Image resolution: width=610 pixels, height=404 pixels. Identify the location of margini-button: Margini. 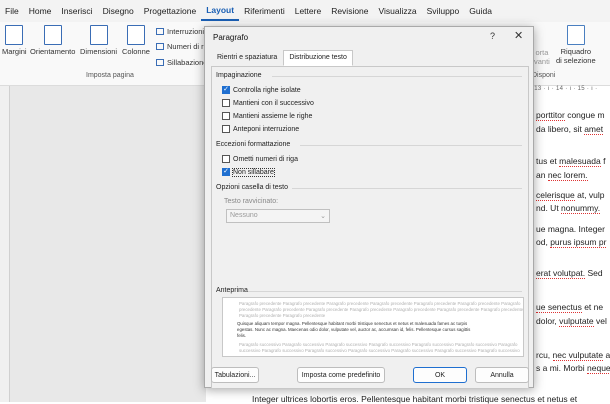
(14, 40).